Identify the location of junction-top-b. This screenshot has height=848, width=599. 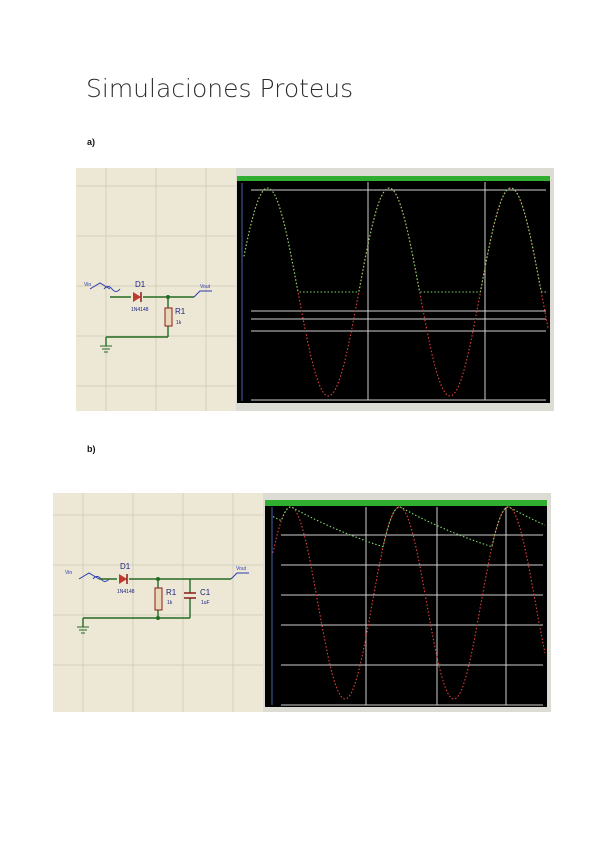
(158, 579).